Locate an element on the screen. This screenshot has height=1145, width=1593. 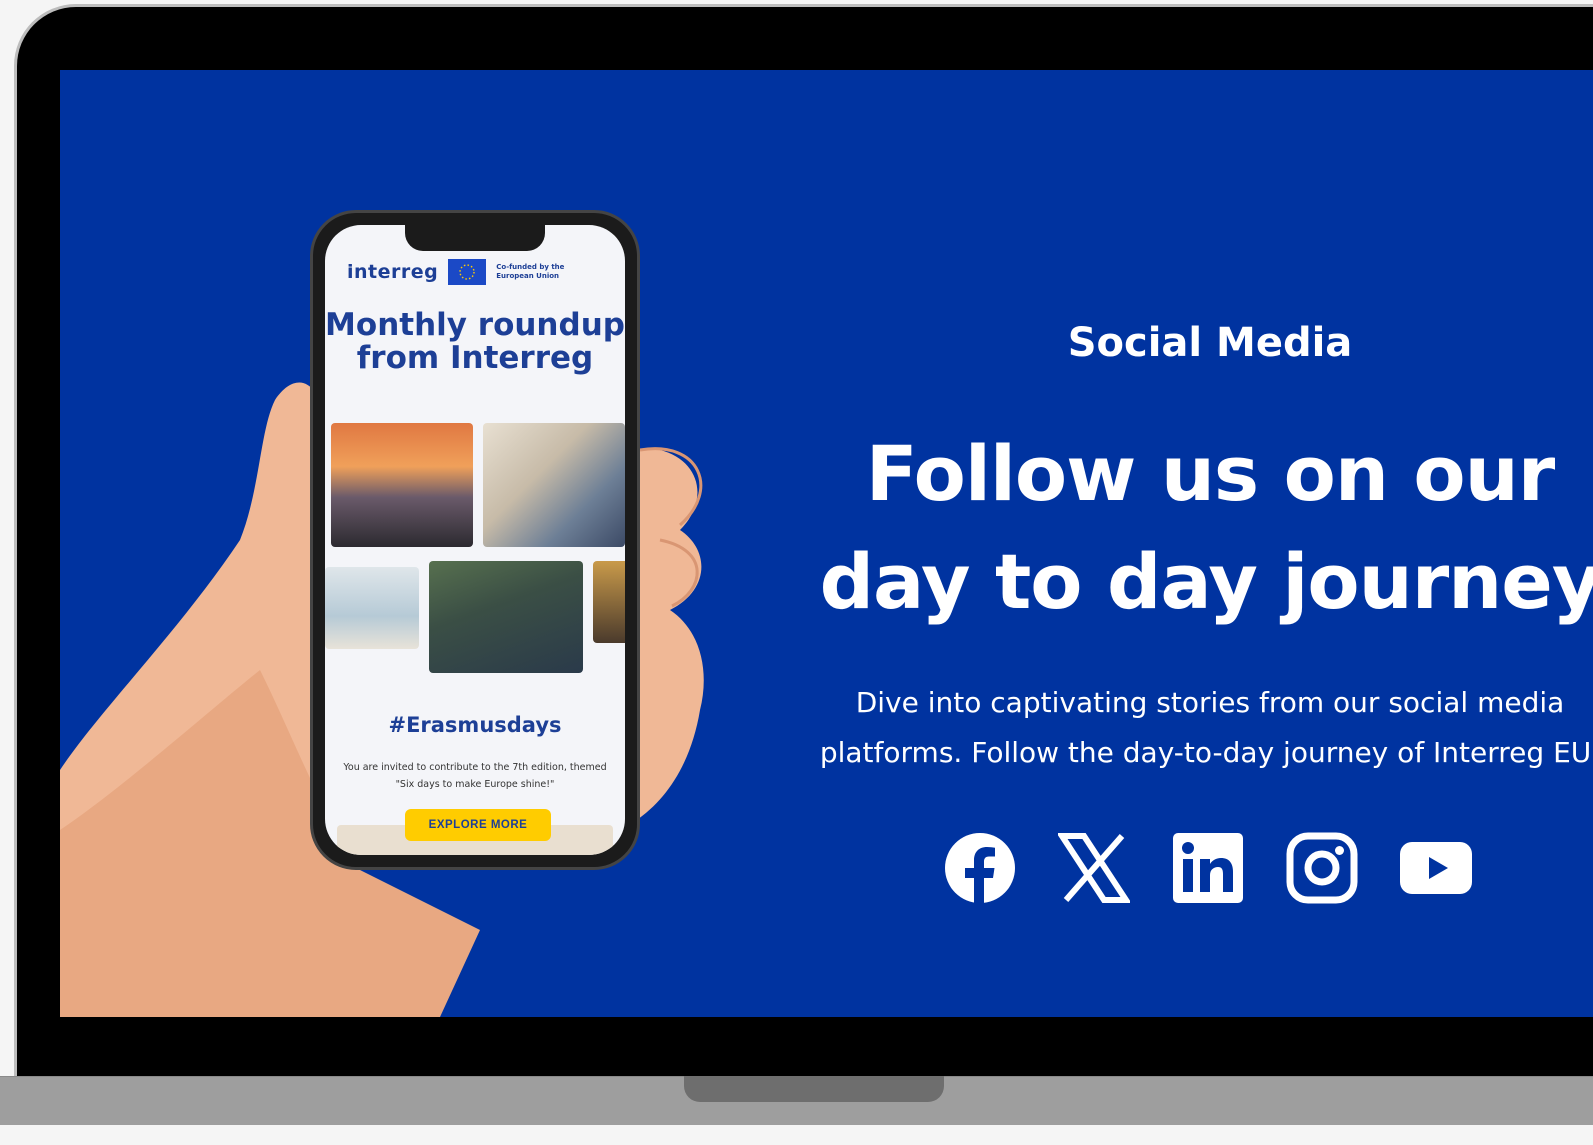
instagram-icon is located at coordinates (1322, 868).